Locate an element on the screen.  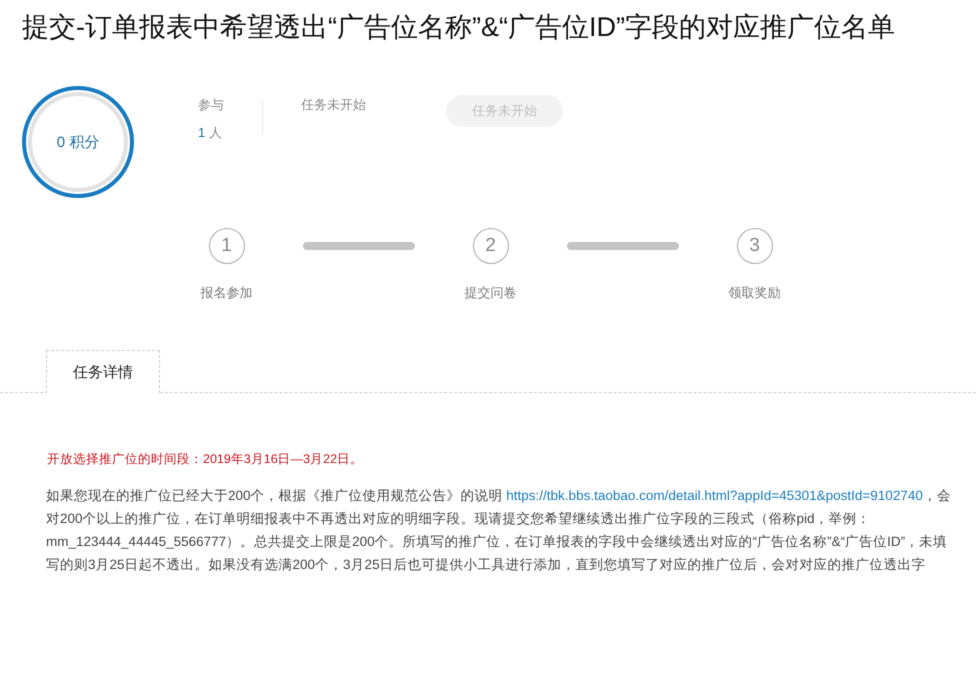
step-label: 领取奖励 is located at coordinates (754, 293).